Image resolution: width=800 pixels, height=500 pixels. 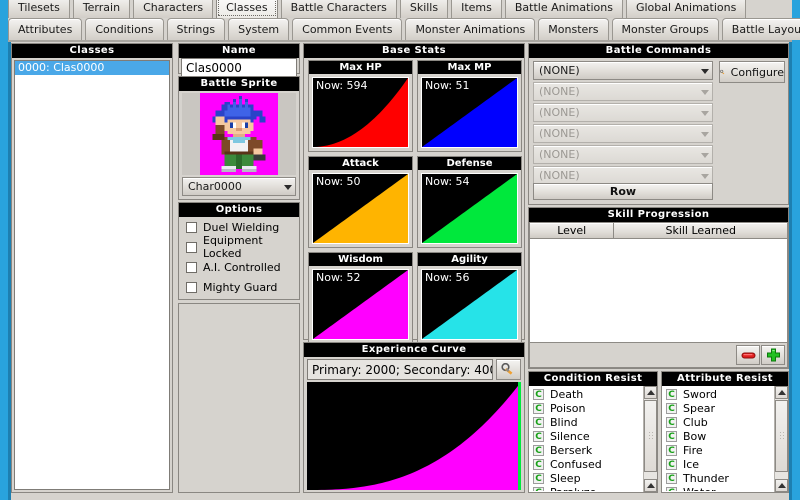 I want to click on tab-characters: Characters, so click(x=173, y=9).